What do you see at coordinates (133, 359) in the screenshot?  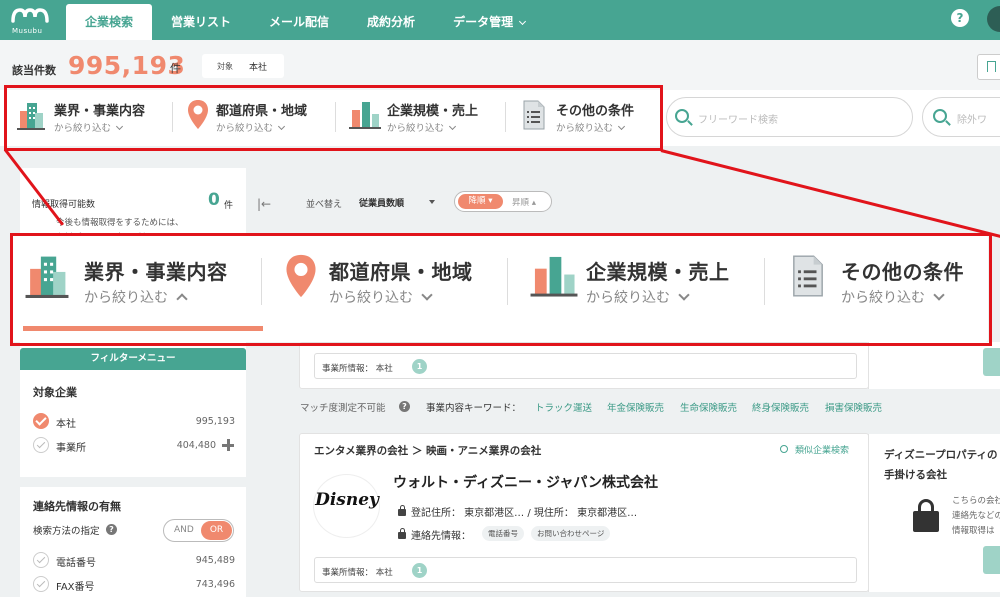 I see `filter-menu-header: フィルターメニュー` at bounding box center [133, 359].